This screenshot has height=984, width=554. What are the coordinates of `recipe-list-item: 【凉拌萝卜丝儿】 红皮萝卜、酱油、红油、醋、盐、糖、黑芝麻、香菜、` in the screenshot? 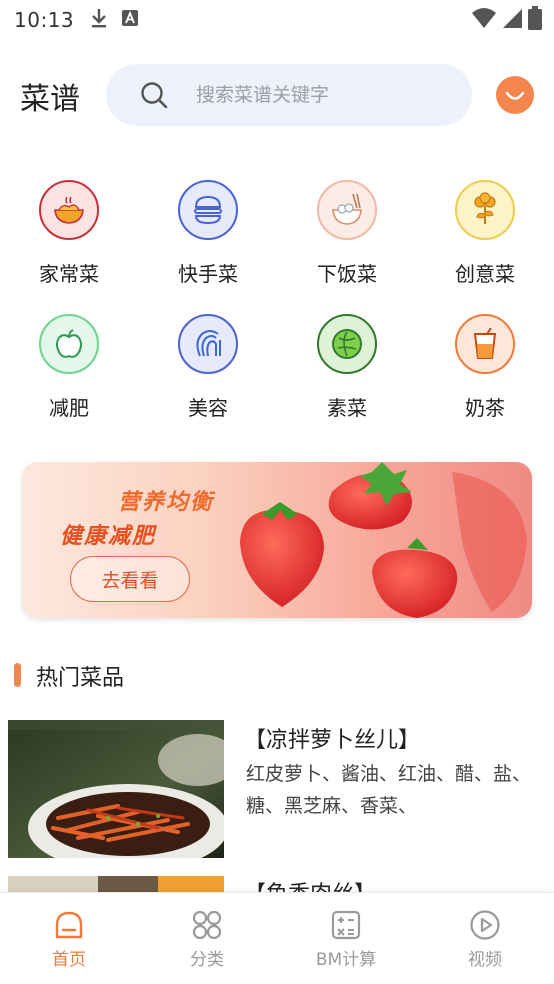 It's located at (281, 790).